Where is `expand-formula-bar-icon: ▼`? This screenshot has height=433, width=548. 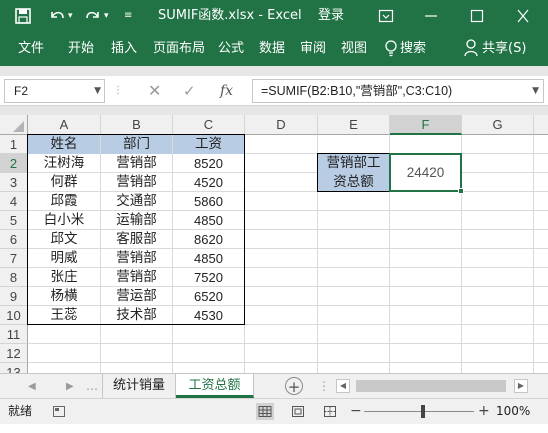 expand-formula-bar-icon: ▼ is located at coordinates (535, 91).